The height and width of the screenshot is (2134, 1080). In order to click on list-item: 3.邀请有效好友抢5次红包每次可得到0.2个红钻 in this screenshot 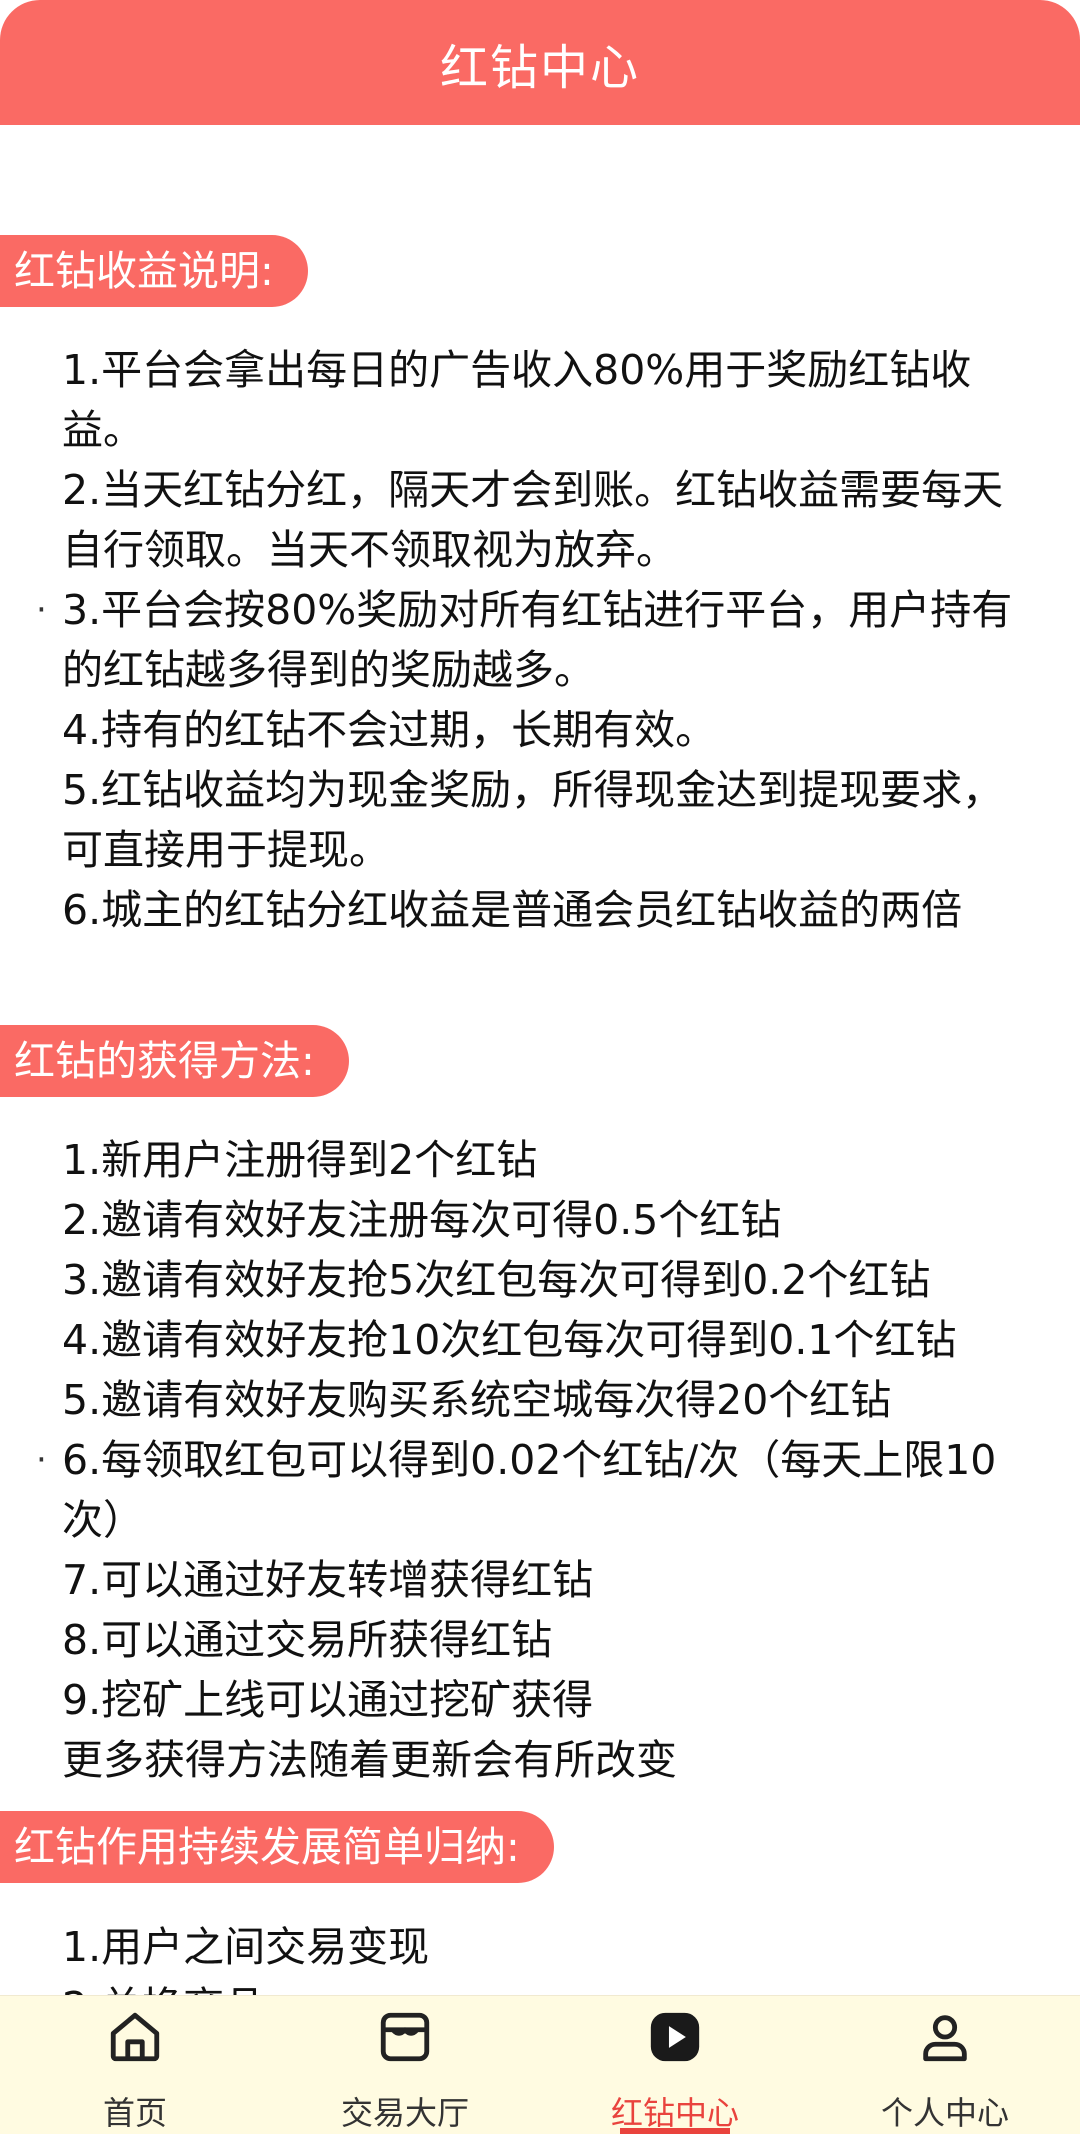, I will do `click(496, 1280)`.